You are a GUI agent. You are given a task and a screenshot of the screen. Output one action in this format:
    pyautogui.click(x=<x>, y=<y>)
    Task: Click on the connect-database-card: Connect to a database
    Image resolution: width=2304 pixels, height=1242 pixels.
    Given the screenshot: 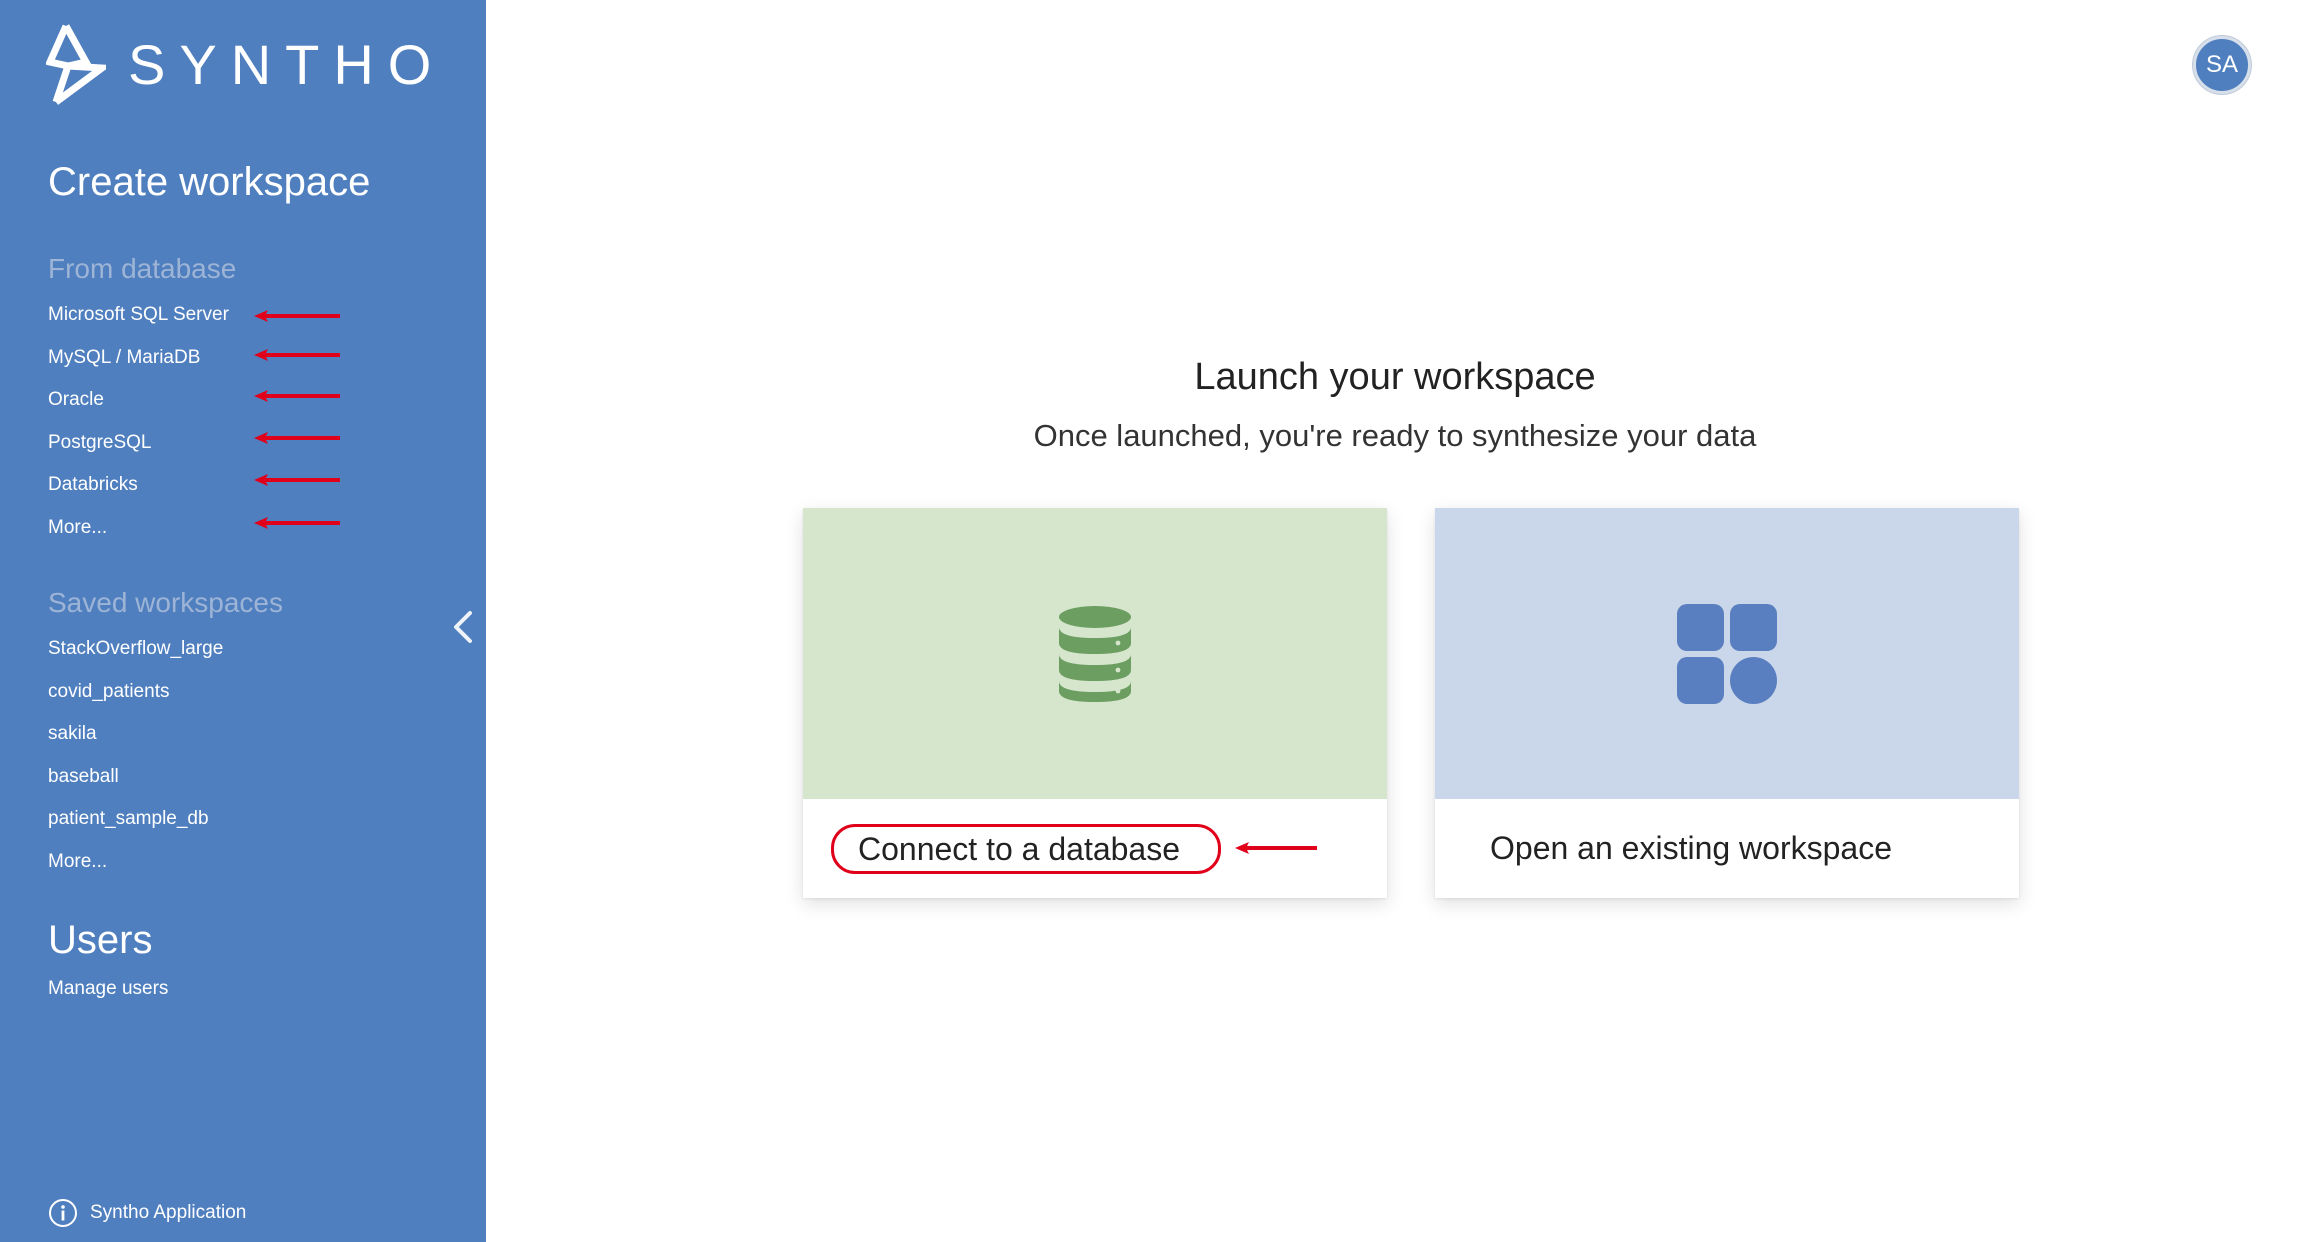 What is the action you would take?
    pyautogui.click(x=1095, y=703)
    